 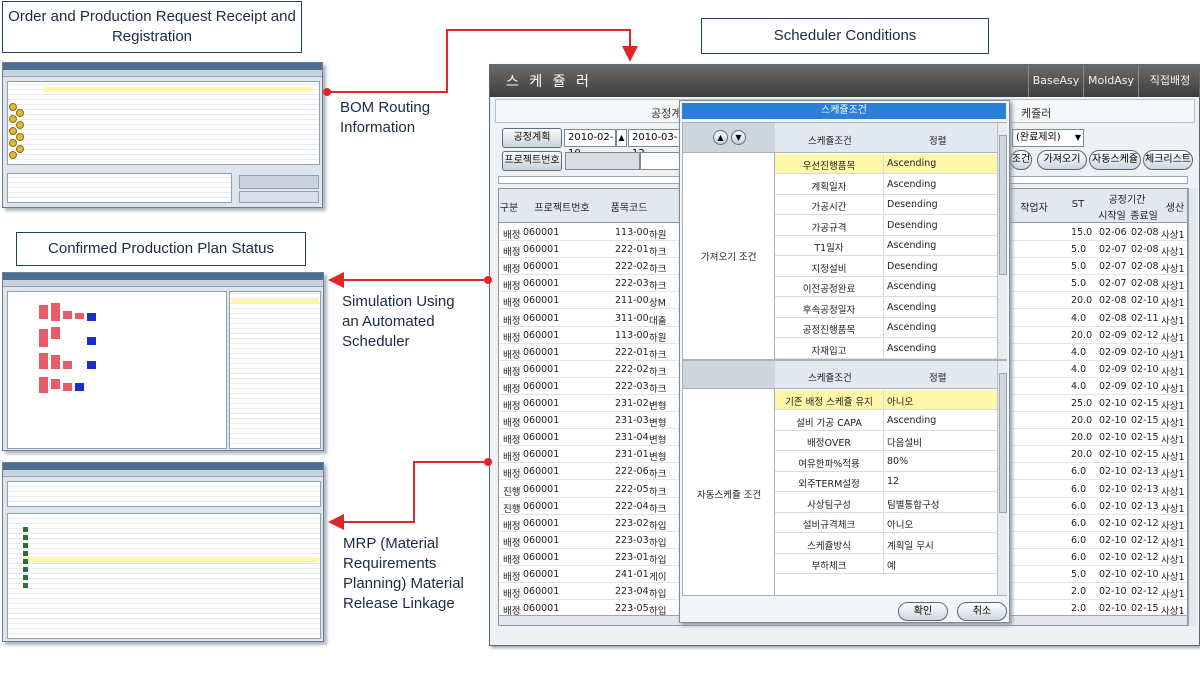 I want to click on condition-sort: 아니오, so click(x=900, y=402).